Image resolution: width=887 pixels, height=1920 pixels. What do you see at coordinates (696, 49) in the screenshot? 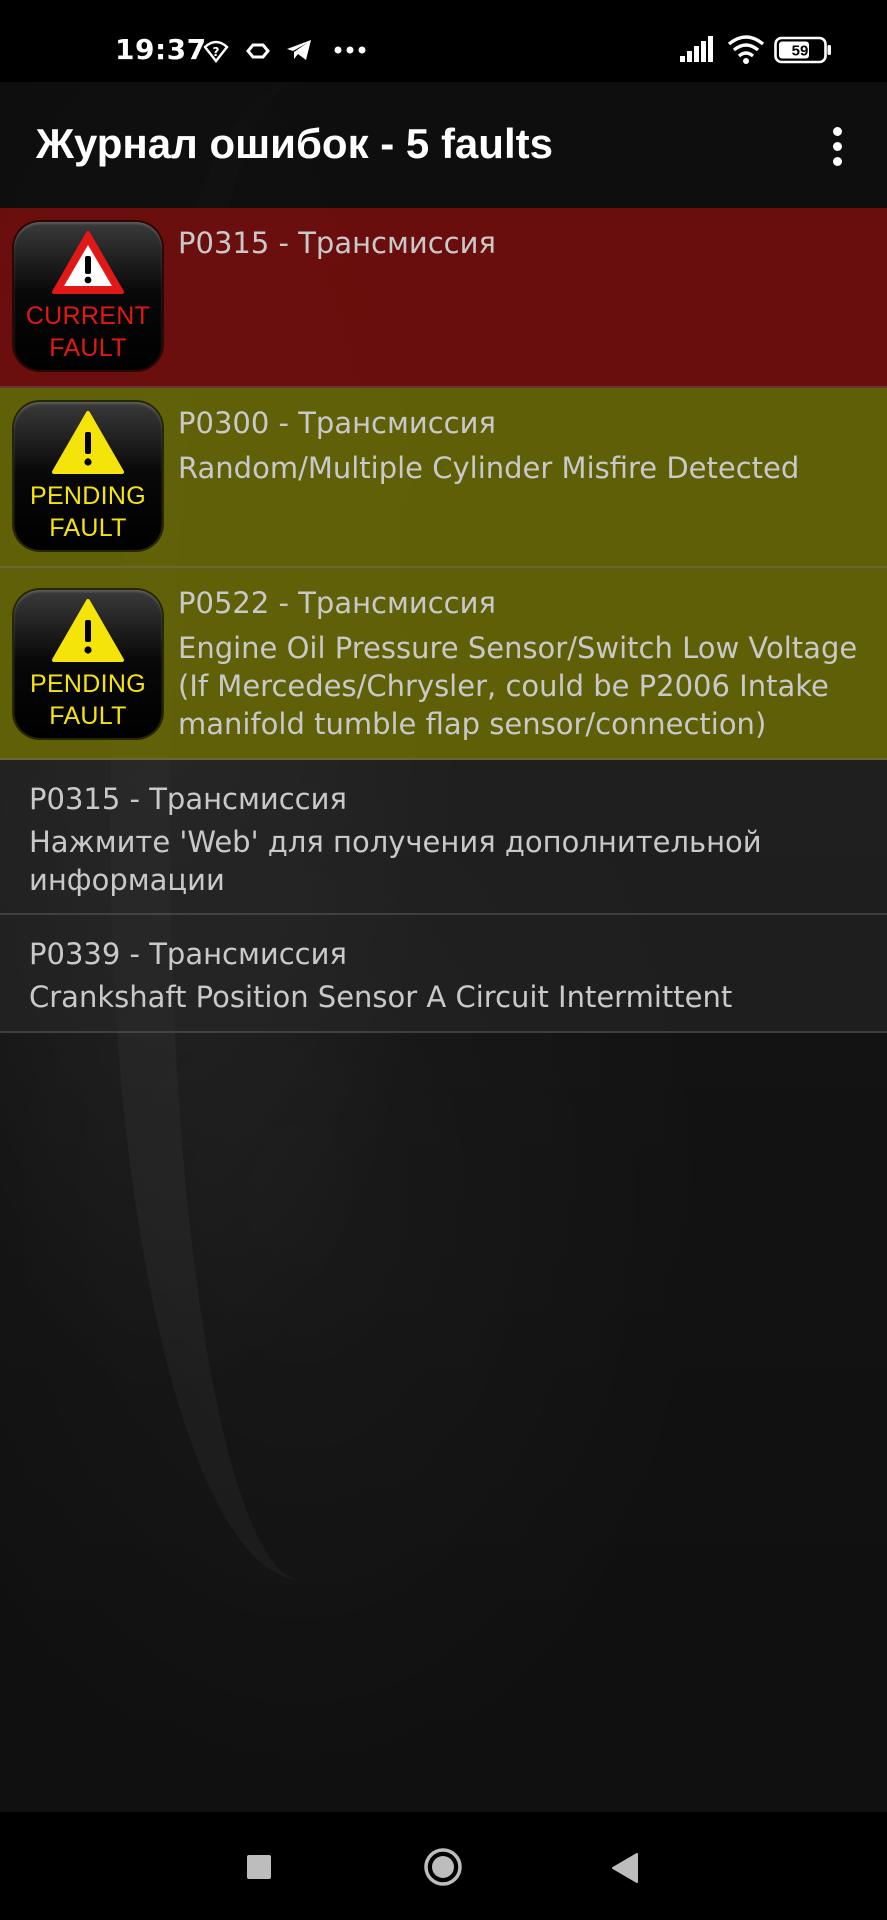
I see `signal-icon` at bounding box center [696, 49].